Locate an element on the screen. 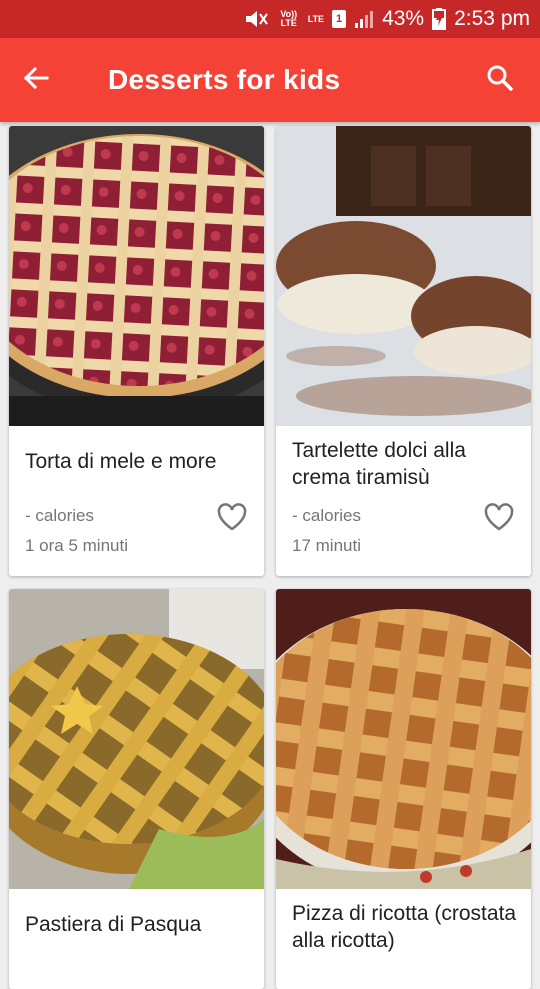 Image resolution: width=540 pixels, height=989 pixels. status-bar: Vo)) LTE LTE 1 43% 2:53 pm is located at coordinates (270, 19).